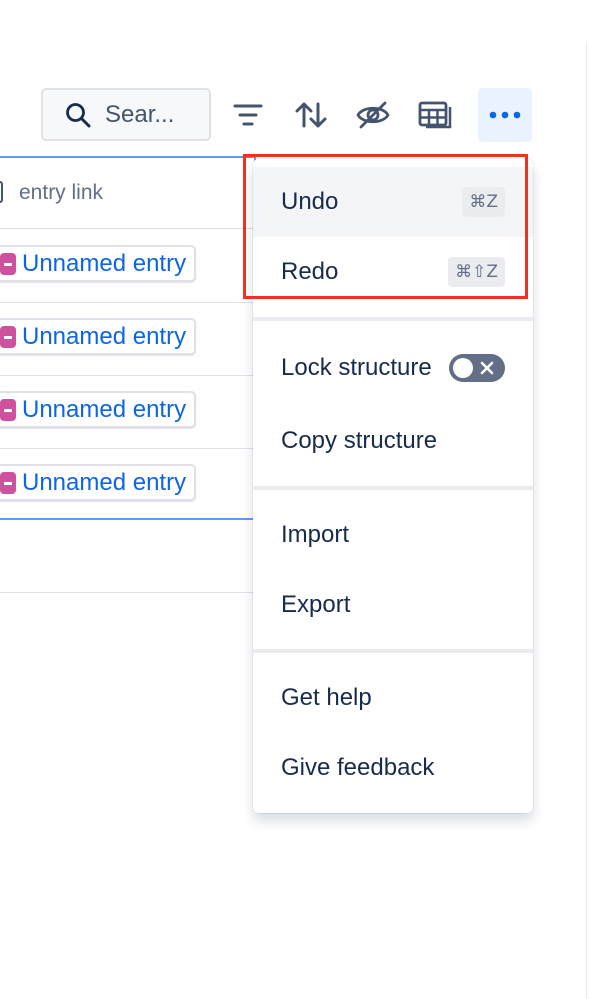 This screenshot has width=589, height=999. What do you see at coordinates (358, 767) in the screenshot?
I see `menu-item-label: Give feedback` at bounding box center [358, 767].